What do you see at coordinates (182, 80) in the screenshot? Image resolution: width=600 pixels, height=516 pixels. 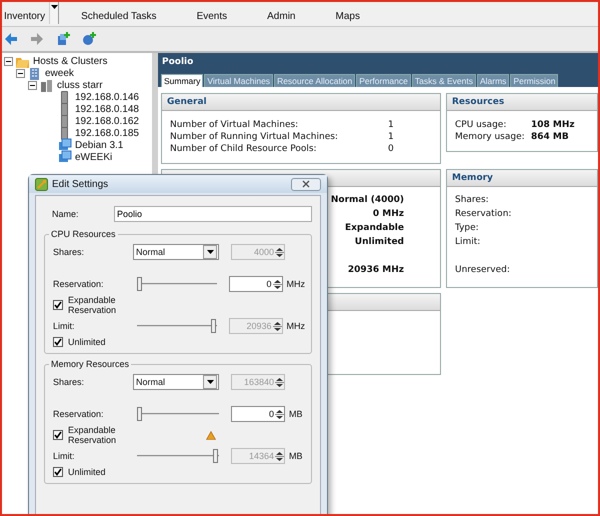 I see `tab: Summary` at bounding box center [182, 80].